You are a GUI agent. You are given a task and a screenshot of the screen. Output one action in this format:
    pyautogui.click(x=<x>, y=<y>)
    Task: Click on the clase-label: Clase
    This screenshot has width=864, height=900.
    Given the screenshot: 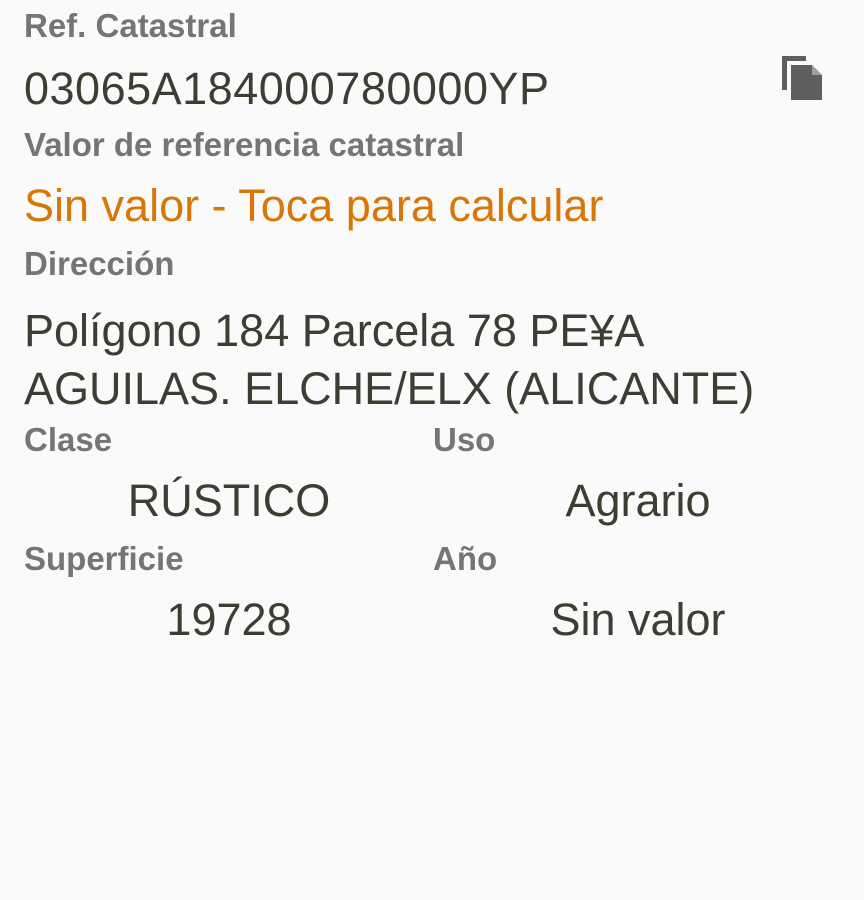 What is the action you would take?
    pyautogui.click(x=68, y=439)
    